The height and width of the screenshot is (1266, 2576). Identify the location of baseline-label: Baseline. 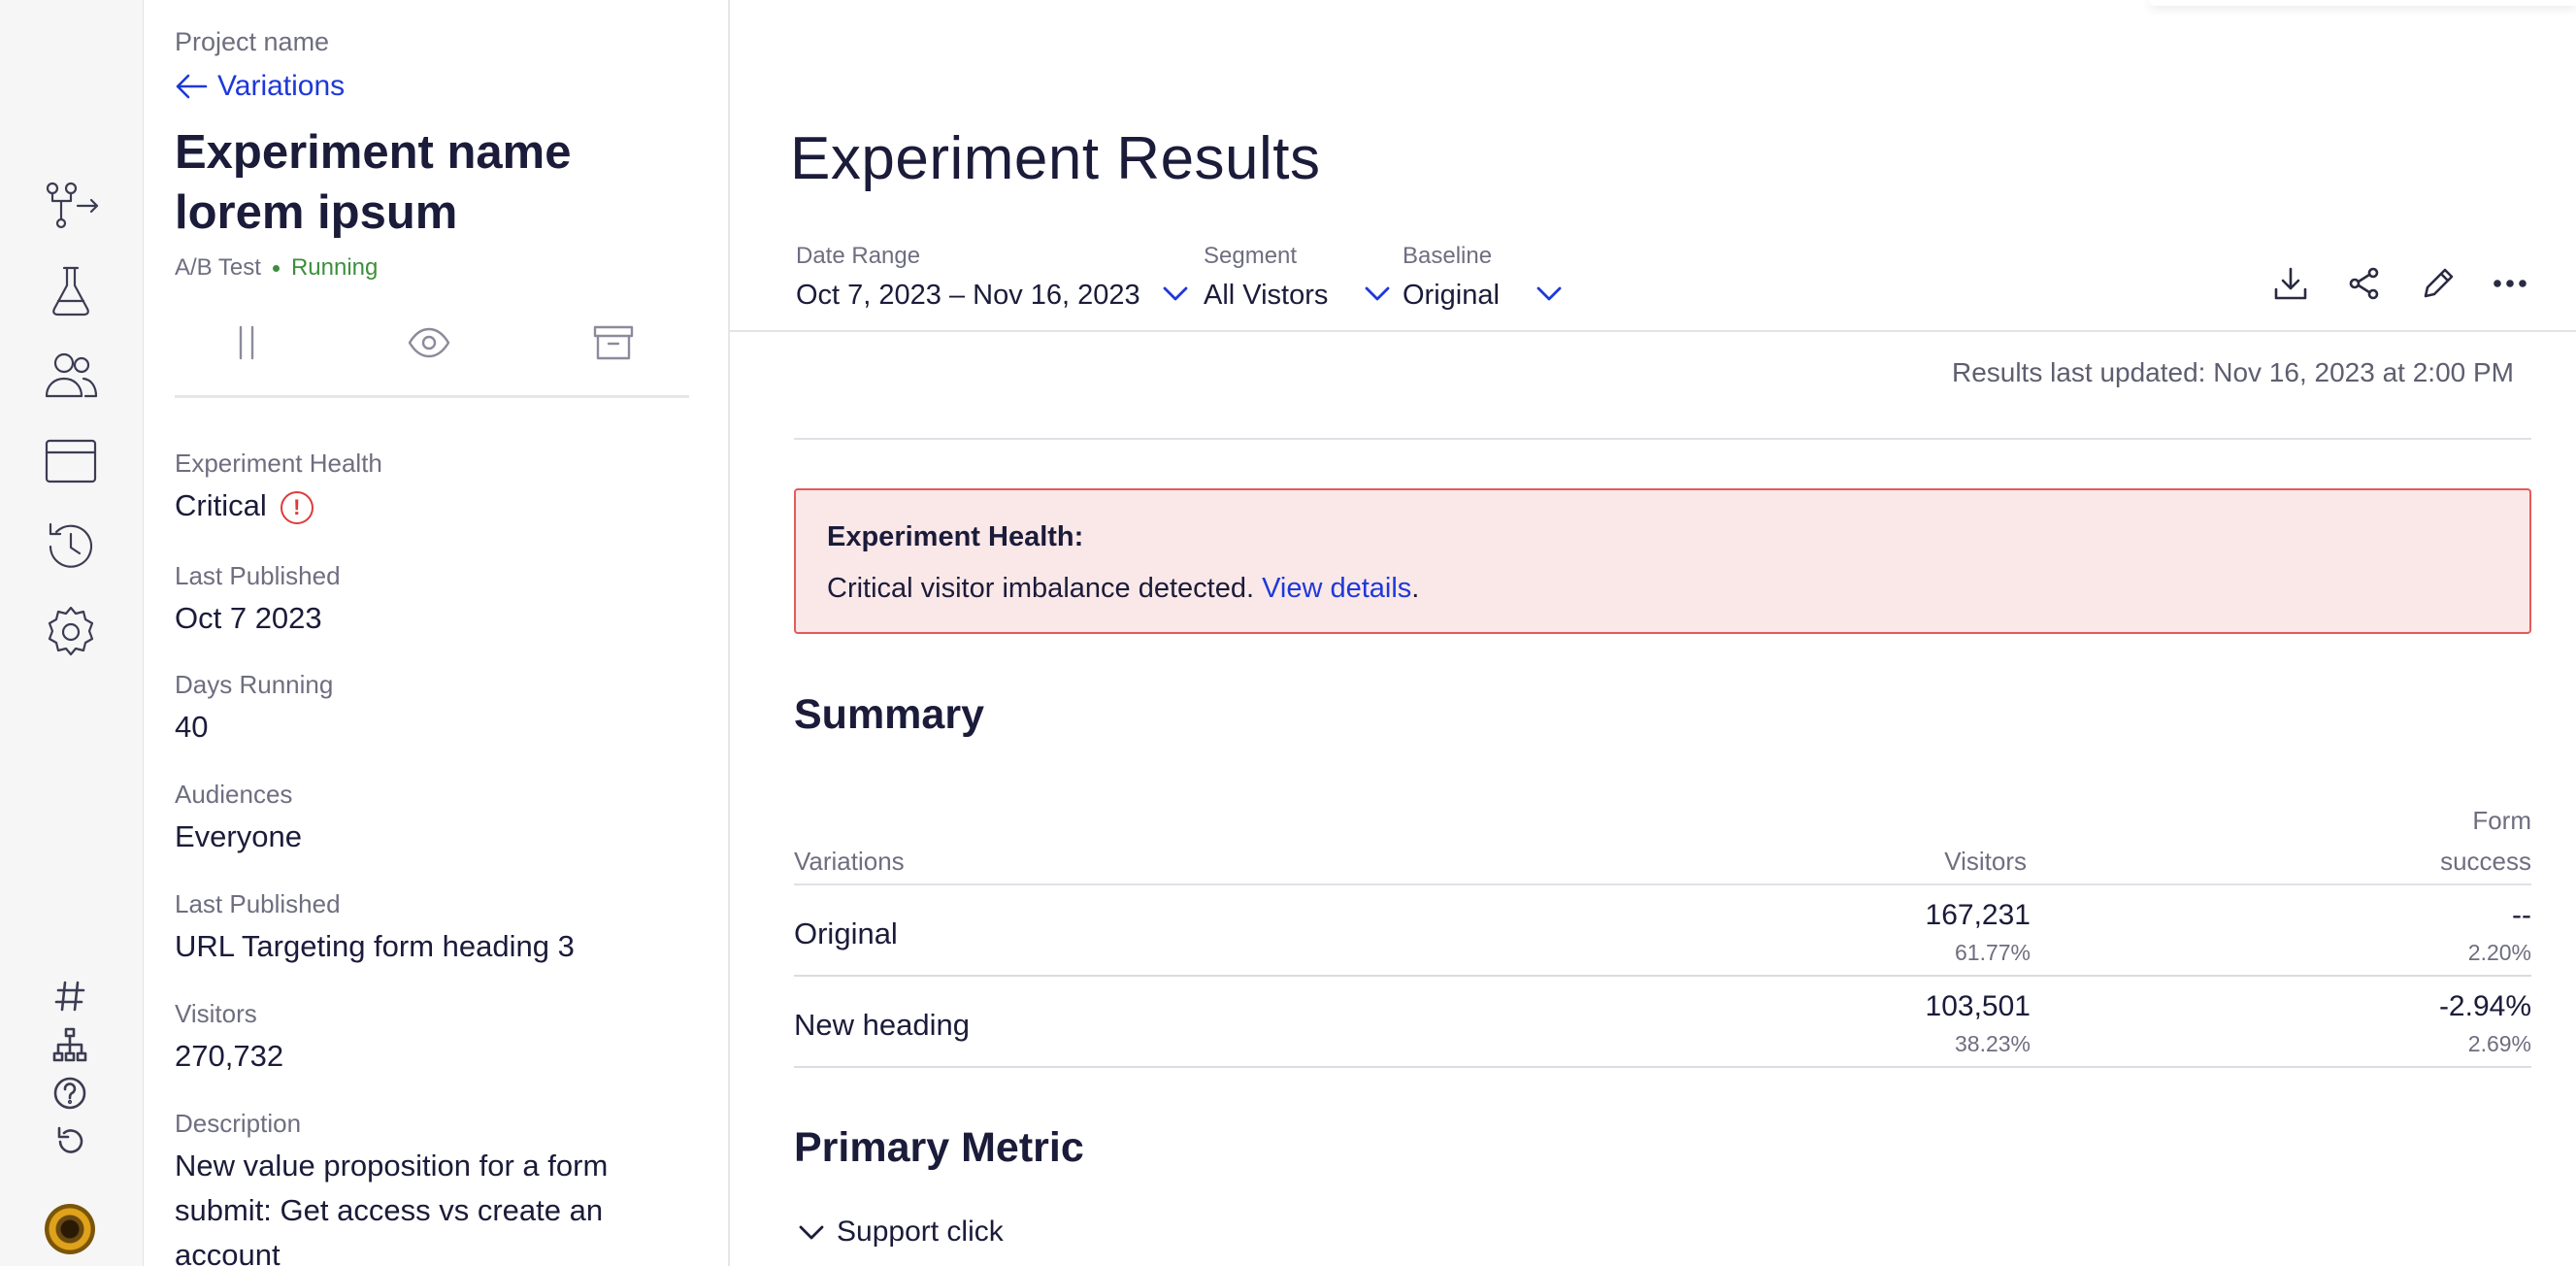
(1448, 256).